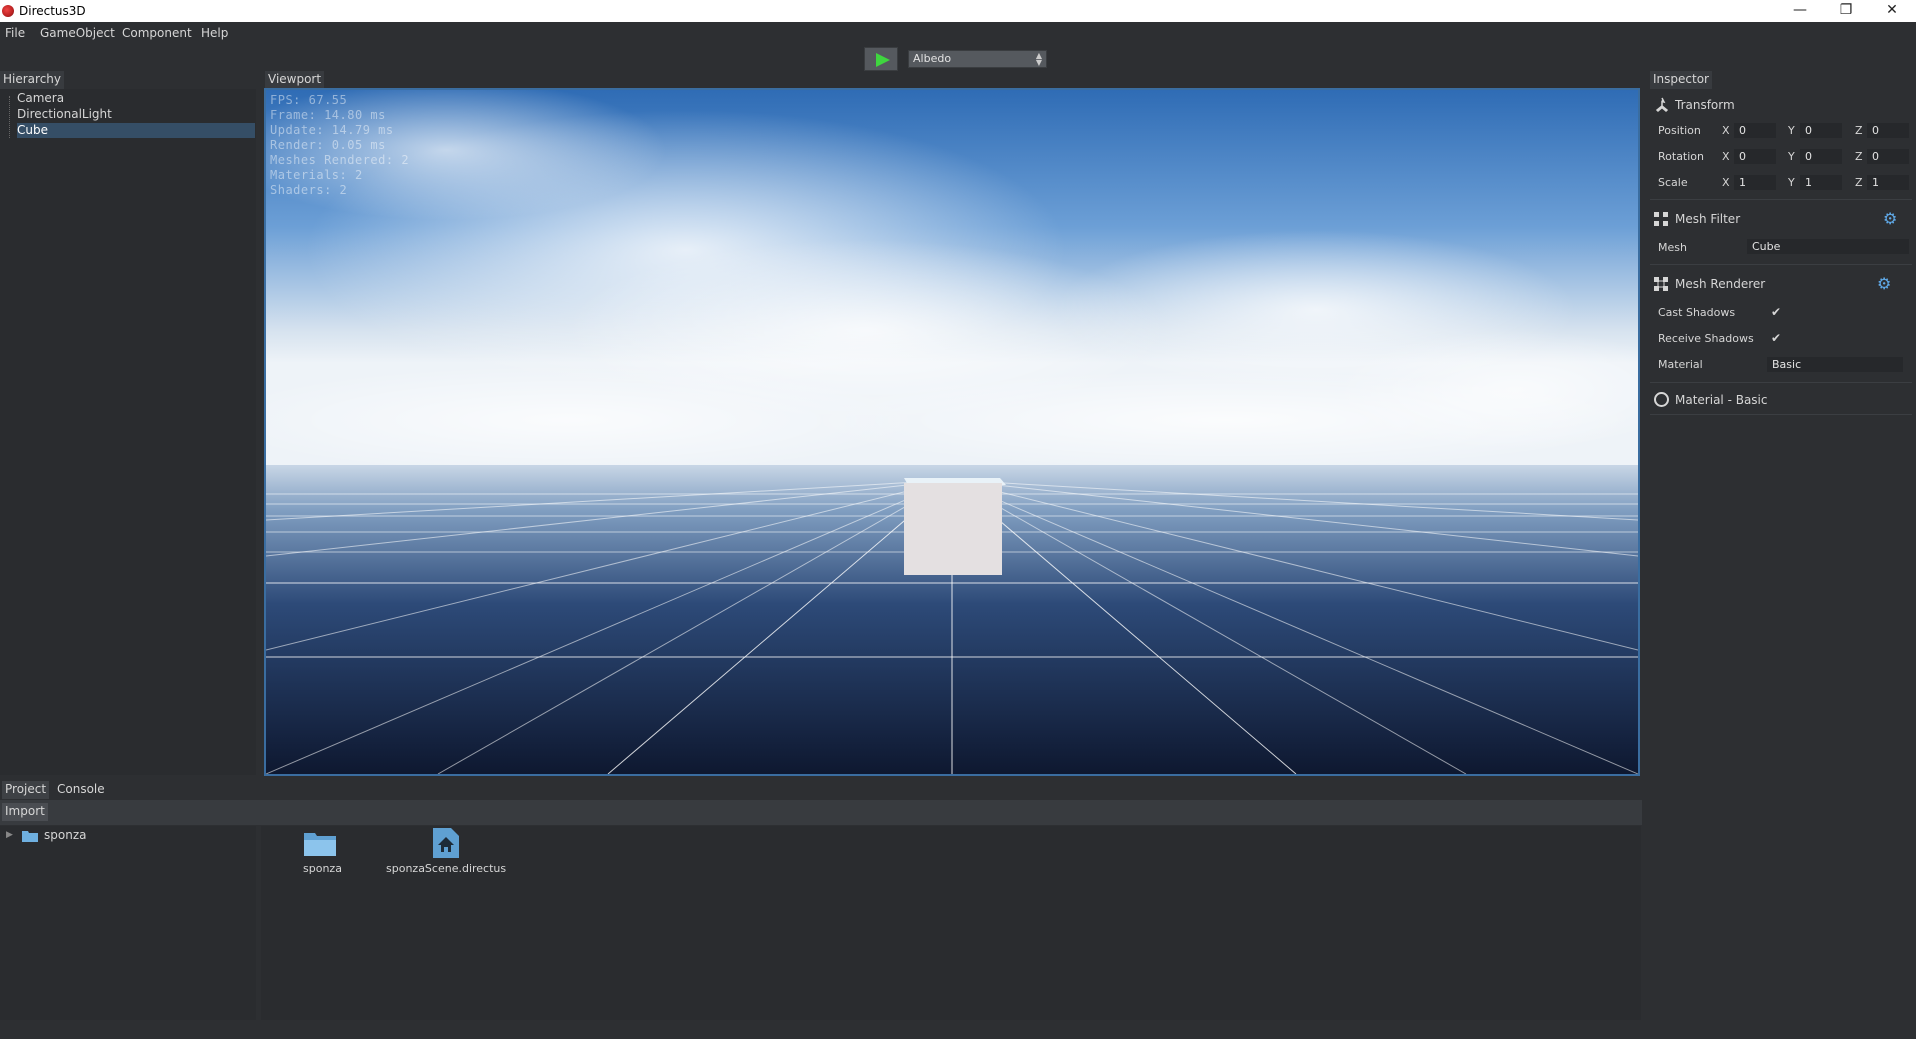 This screenshot has width=1916, height=1039. I want to click on play-icon, so click(883, 60).